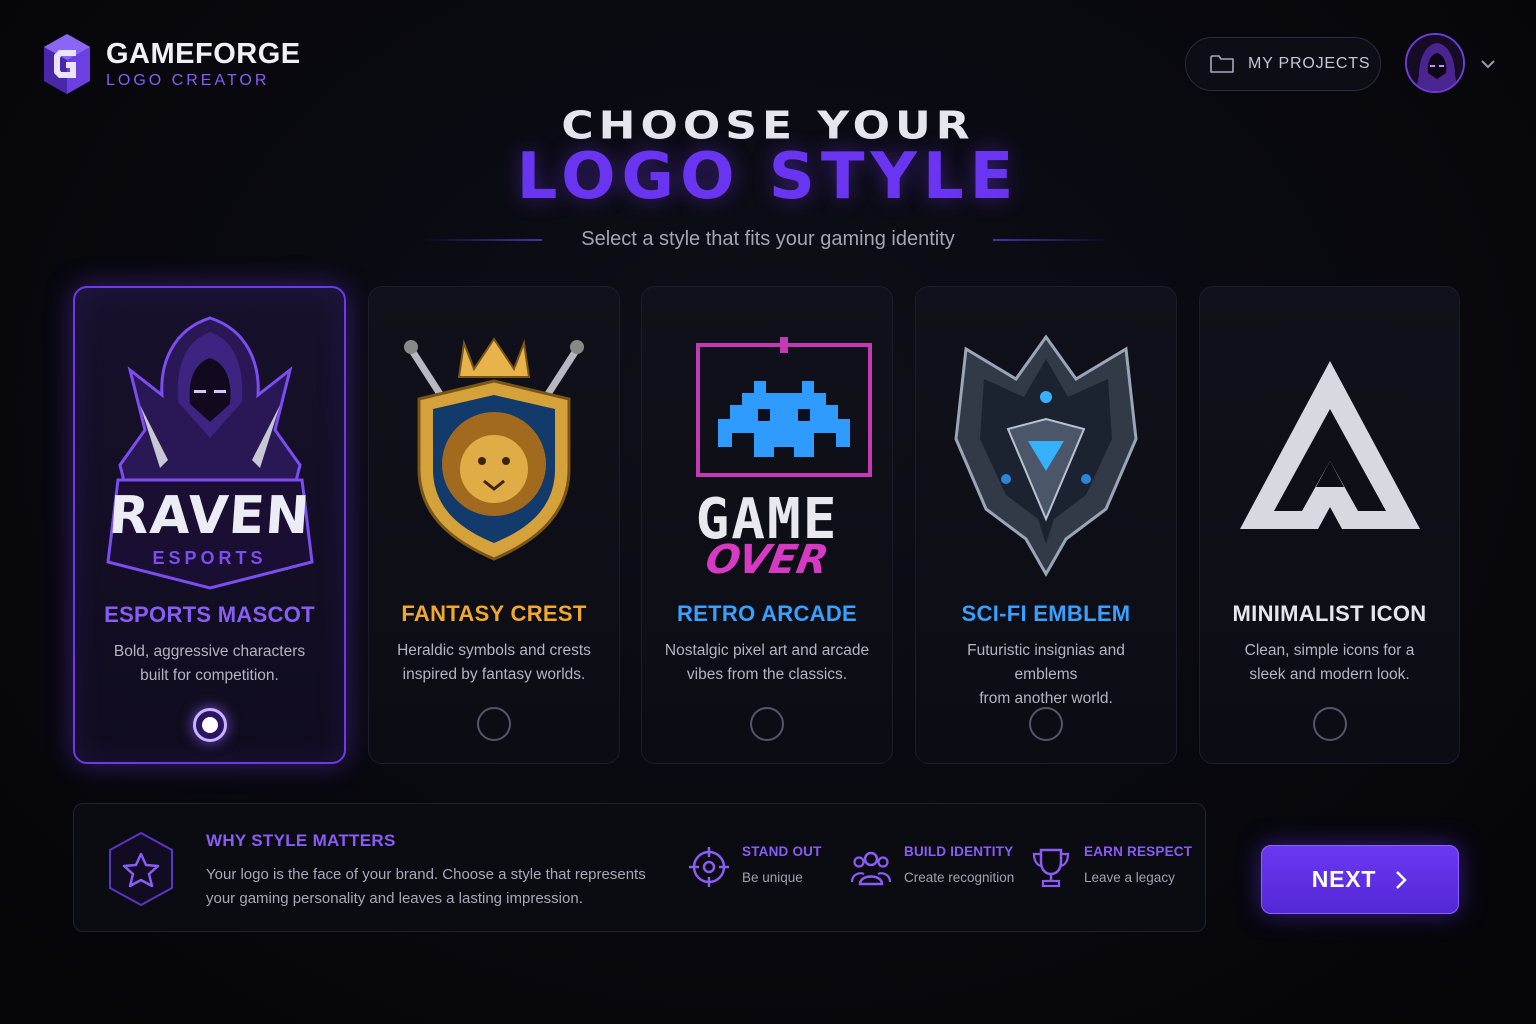 Image resolution: width=1536 pixels, height=1024 pixels. Describe the element at coordinates (1129, 877) in the screenshot. I see `feature-desc: Leave a legacy` at that location.